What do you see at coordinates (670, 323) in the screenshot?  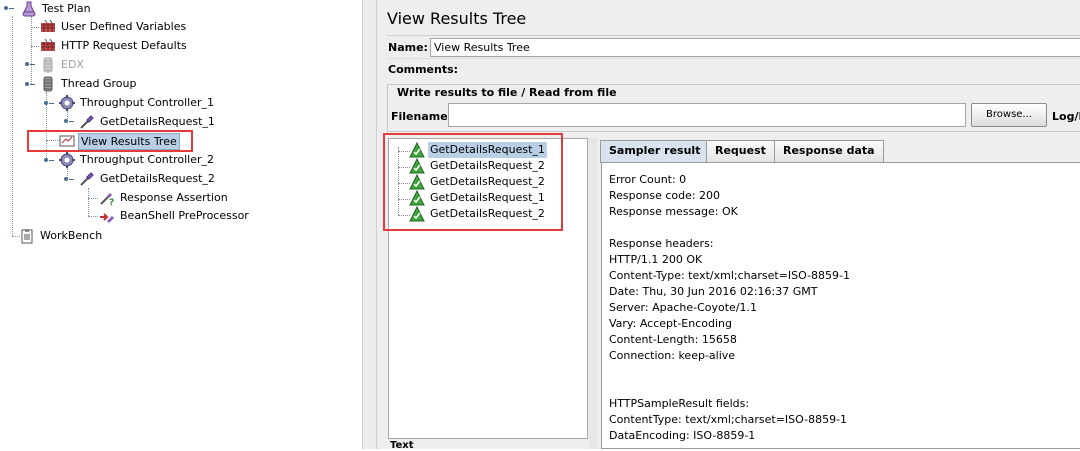 I see `result-line: Vary: Accept-Encoding` at bounding box center [670, 323].